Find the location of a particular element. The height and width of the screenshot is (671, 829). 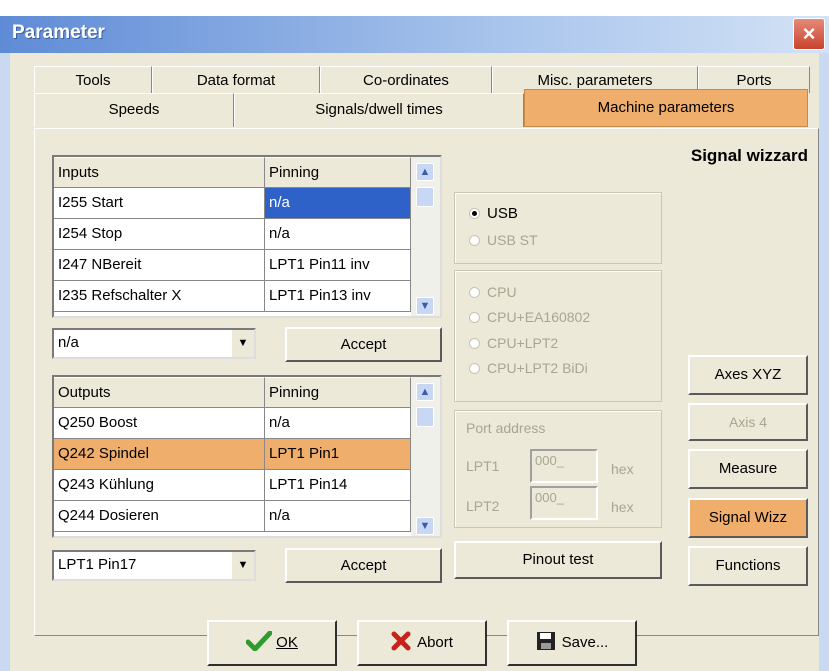

radio-cpu-label: CPU is located at coordinates (502, 292).